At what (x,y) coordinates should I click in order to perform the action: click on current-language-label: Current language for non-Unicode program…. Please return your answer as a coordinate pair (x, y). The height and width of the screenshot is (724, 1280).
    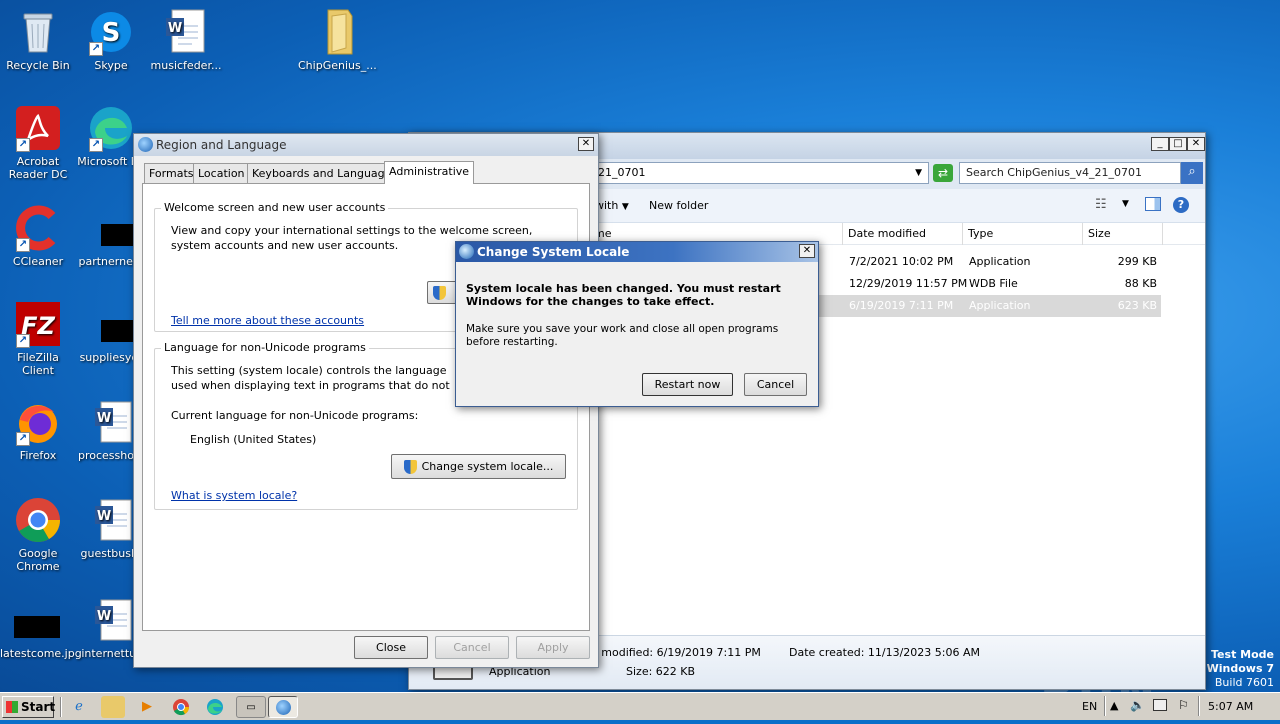
    Looking at the image, I should click on (295, 415).